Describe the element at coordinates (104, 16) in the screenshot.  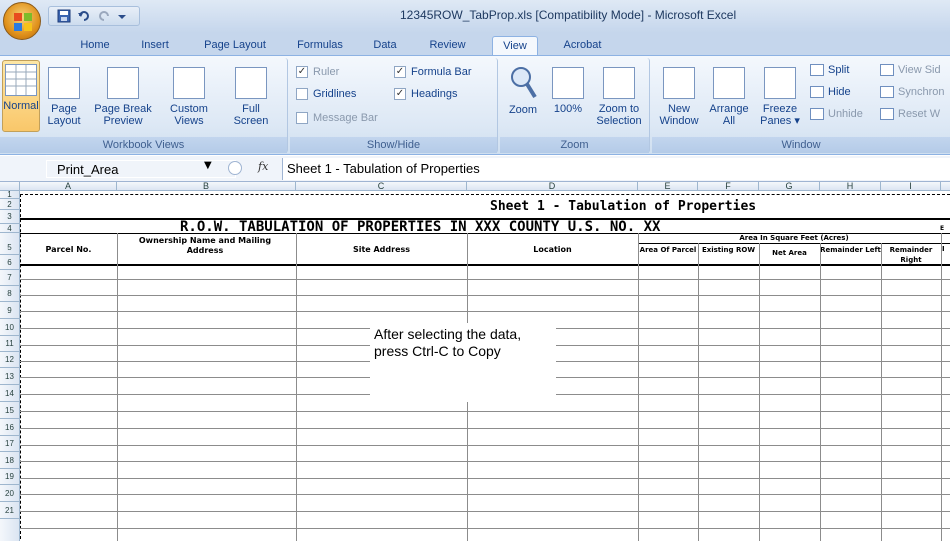
I see `redo-icon` at that location.